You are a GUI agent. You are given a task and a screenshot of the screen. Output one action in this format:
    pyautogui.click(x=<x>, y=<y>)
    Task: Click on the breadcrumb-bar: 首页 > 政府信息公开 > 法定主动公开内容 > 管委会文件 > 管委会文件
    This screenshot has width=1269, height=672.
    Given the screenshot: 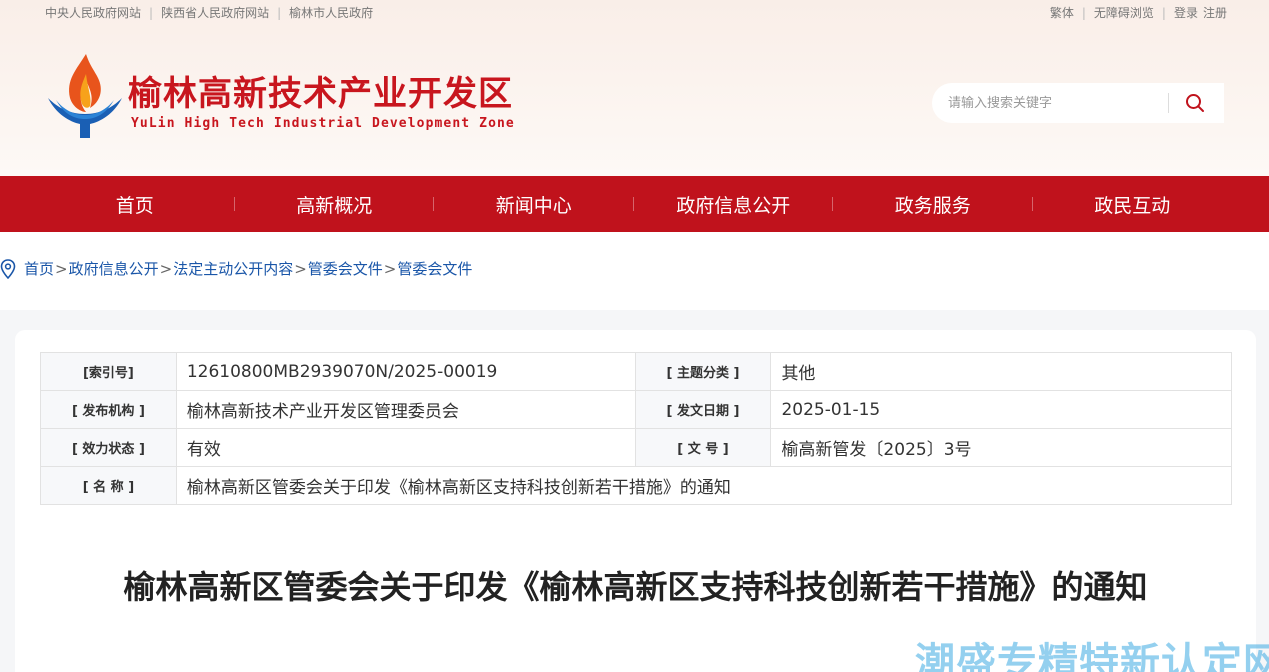 What is the action you would take?
    pyautogui.click(x=634, y=271)
    